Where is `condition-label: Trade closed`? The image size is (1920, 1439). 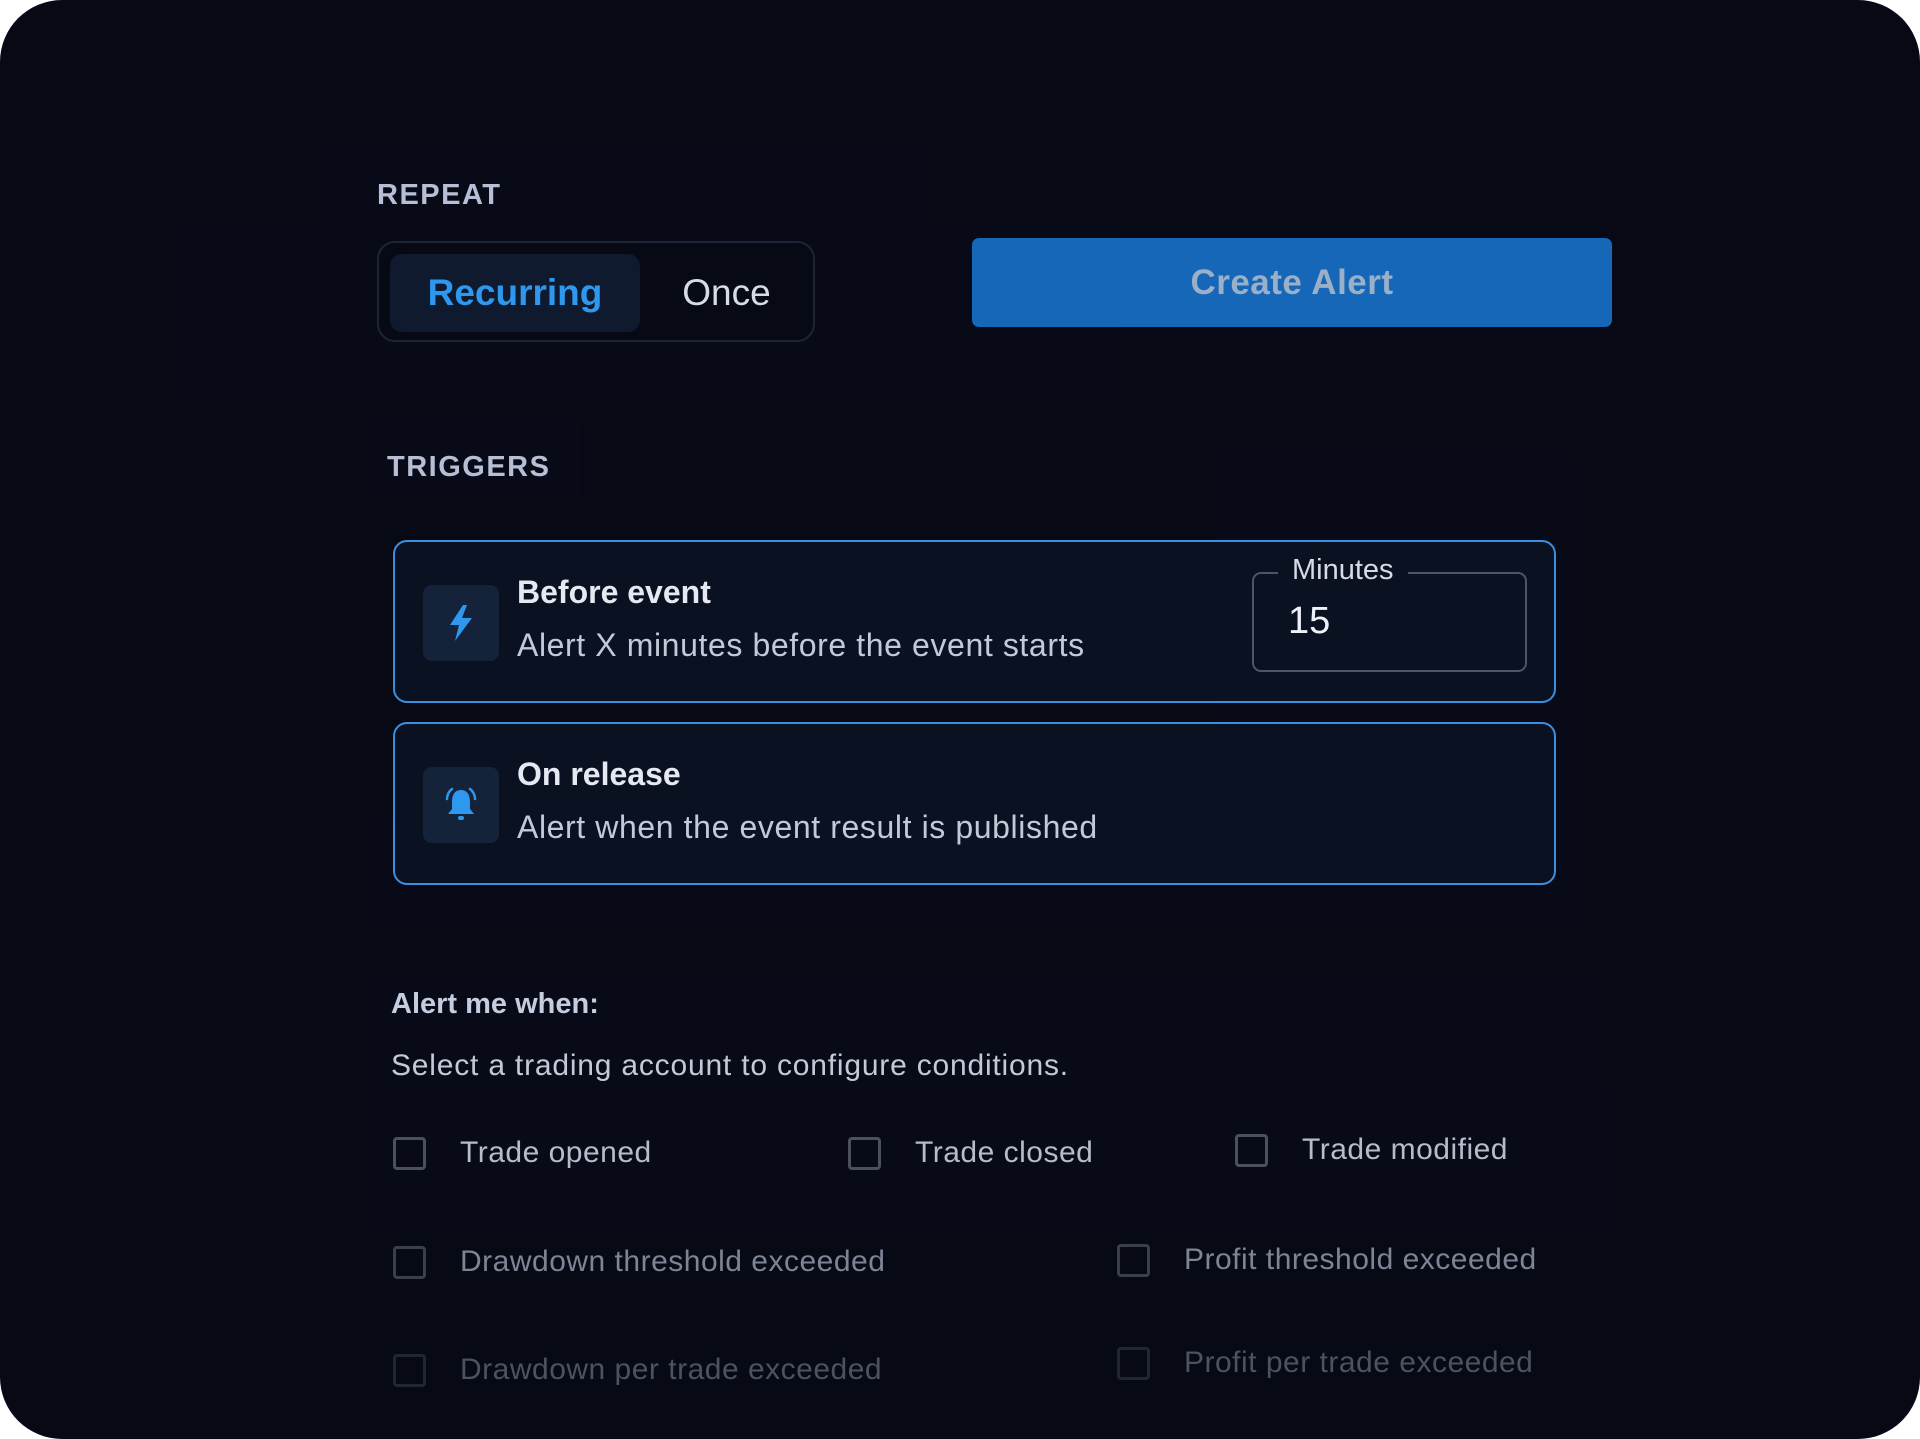 condition-label: Trade closed is located at coordinates (1004, 1152).